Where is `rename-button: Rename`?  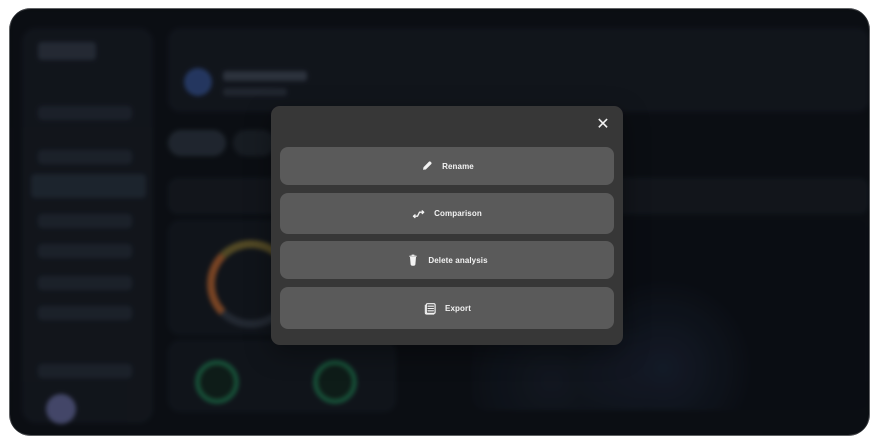 rename-button: Rename is located at coordinates (447, 166).